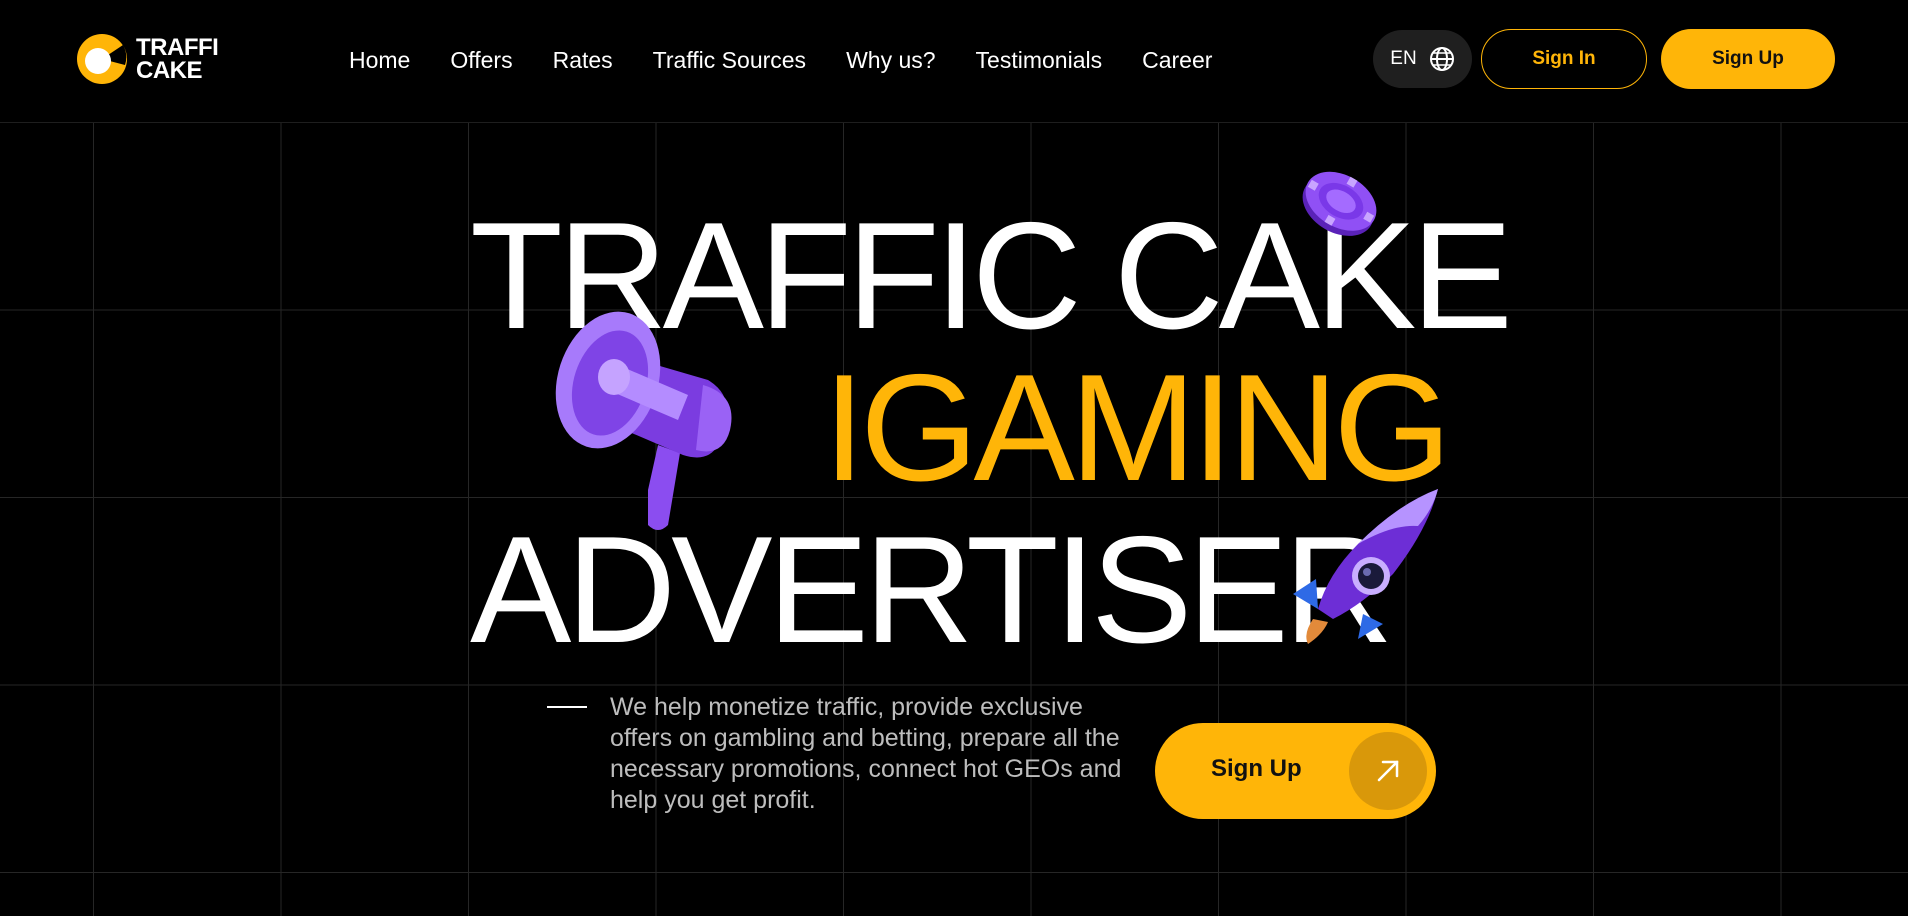 This screenshot has width=1908, height=916. I want to click on language-value: EN, so click(1403, 58).